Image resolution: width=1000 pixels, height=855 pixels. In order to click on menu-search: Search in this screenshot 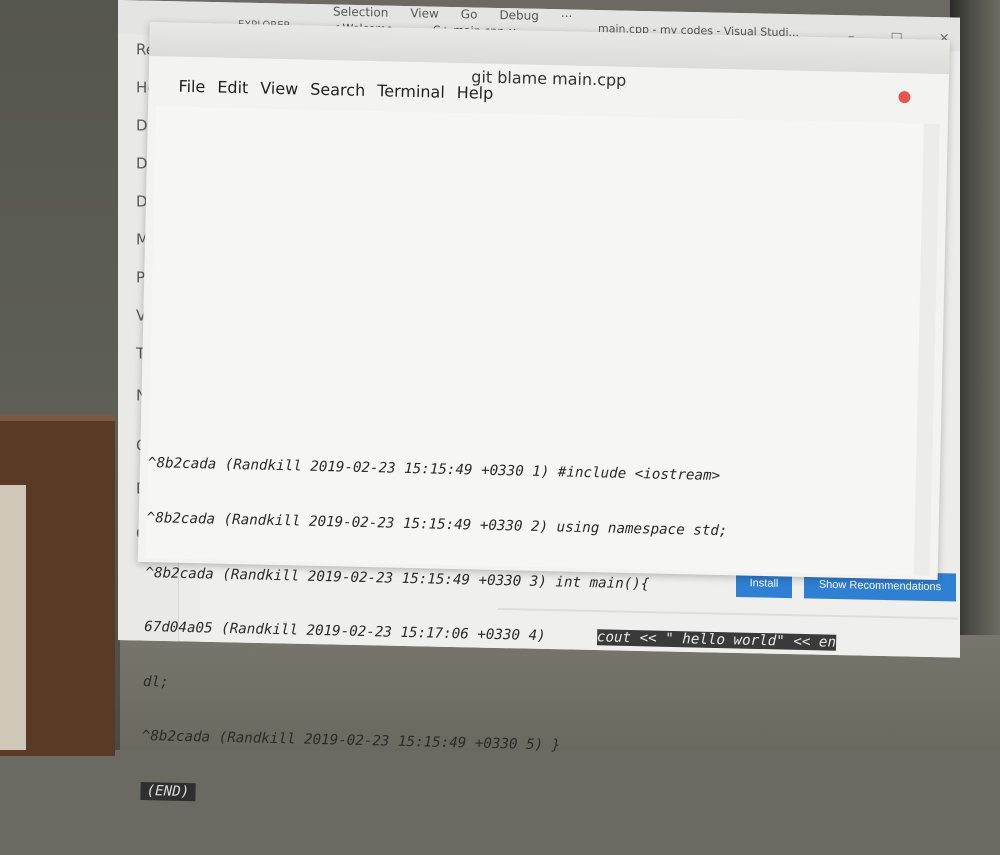, I will do `click(337, 90)`.